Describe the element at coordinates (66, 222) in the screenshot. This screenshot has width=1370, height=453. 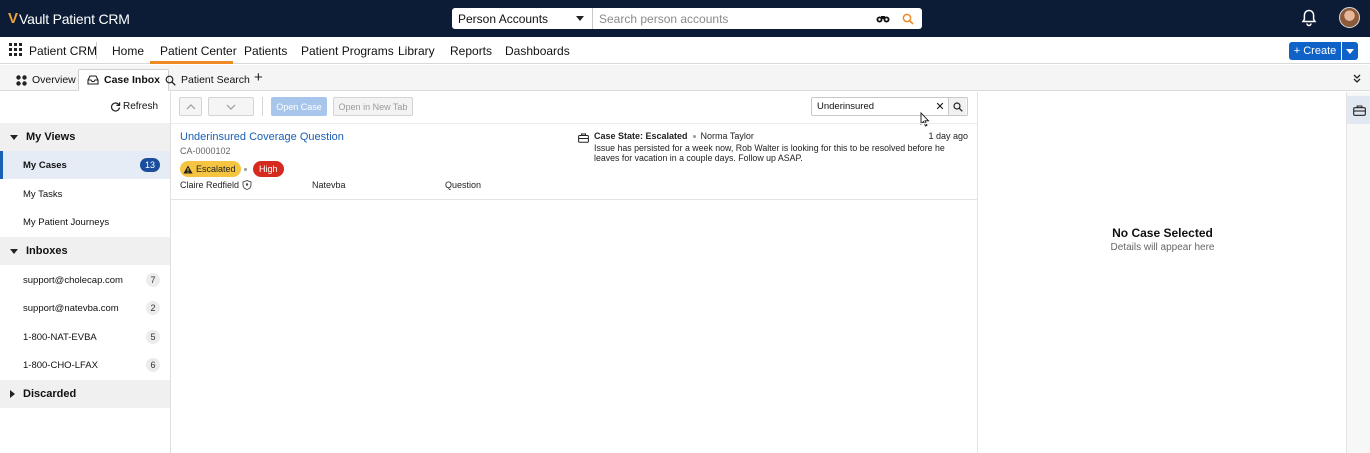
I see `sidebar-item-label: My Patient Journeys` at that location.